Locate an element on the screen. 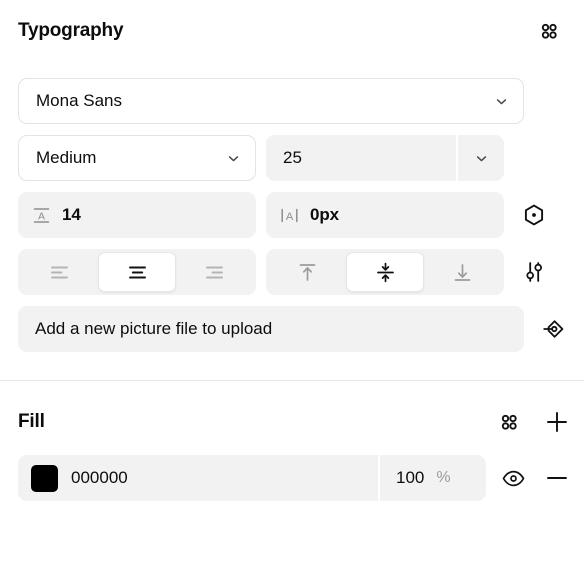 Image resolution: width=584 pixels, height=572 pixels. vertical-align-trail is located at coordinates (534, 272).